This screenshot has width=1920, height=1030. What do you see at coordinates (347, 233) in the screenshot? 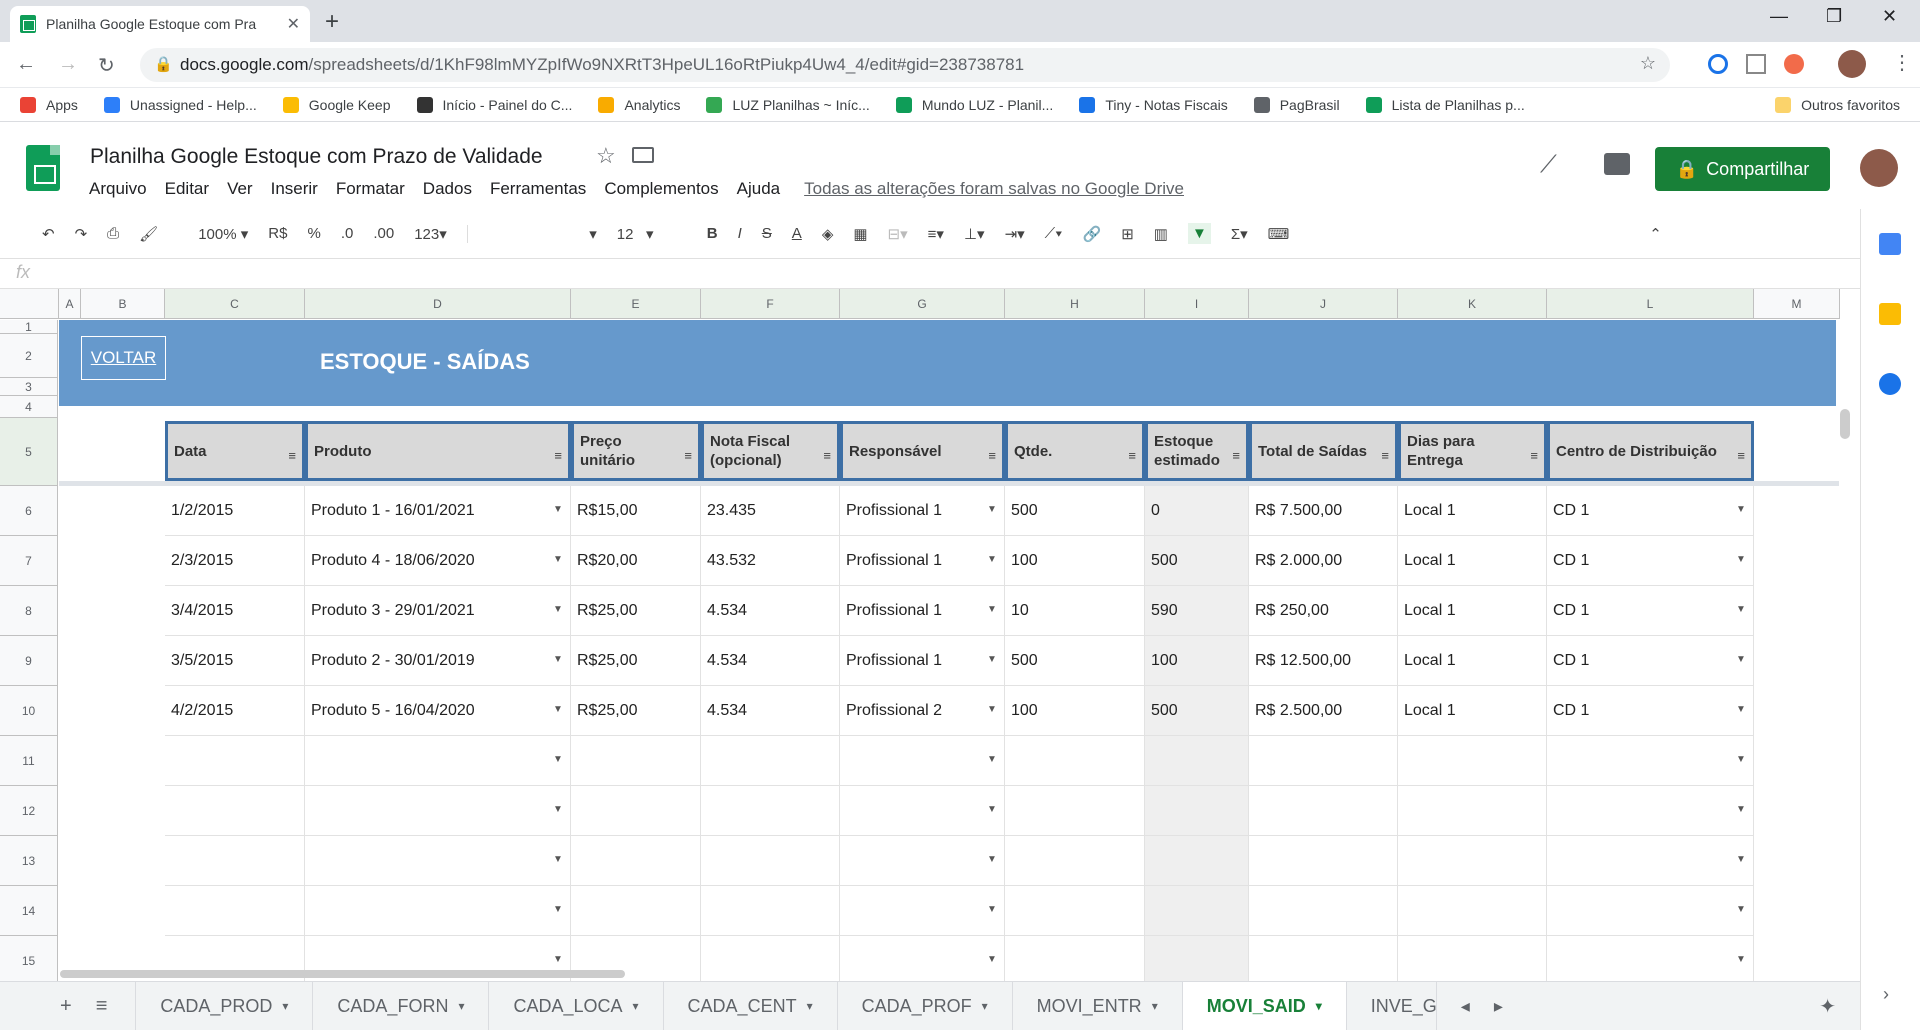
I see `decrease-decimal-button: .0` at bounding box center [347, 233].